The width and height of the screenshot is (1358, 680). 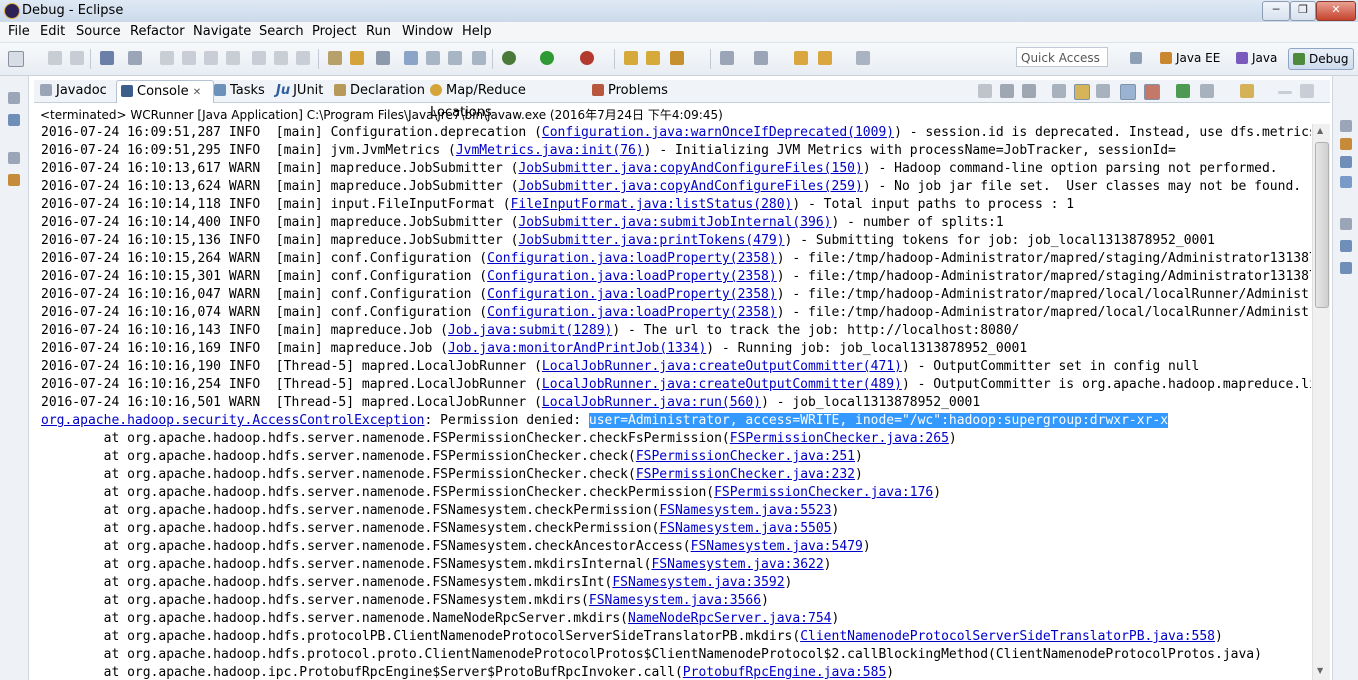 What do you see at coordinates (737, 564) in the screenshot?
I see `source-link: FSNamesystem.java:3622` at bounding box center [737, 564].